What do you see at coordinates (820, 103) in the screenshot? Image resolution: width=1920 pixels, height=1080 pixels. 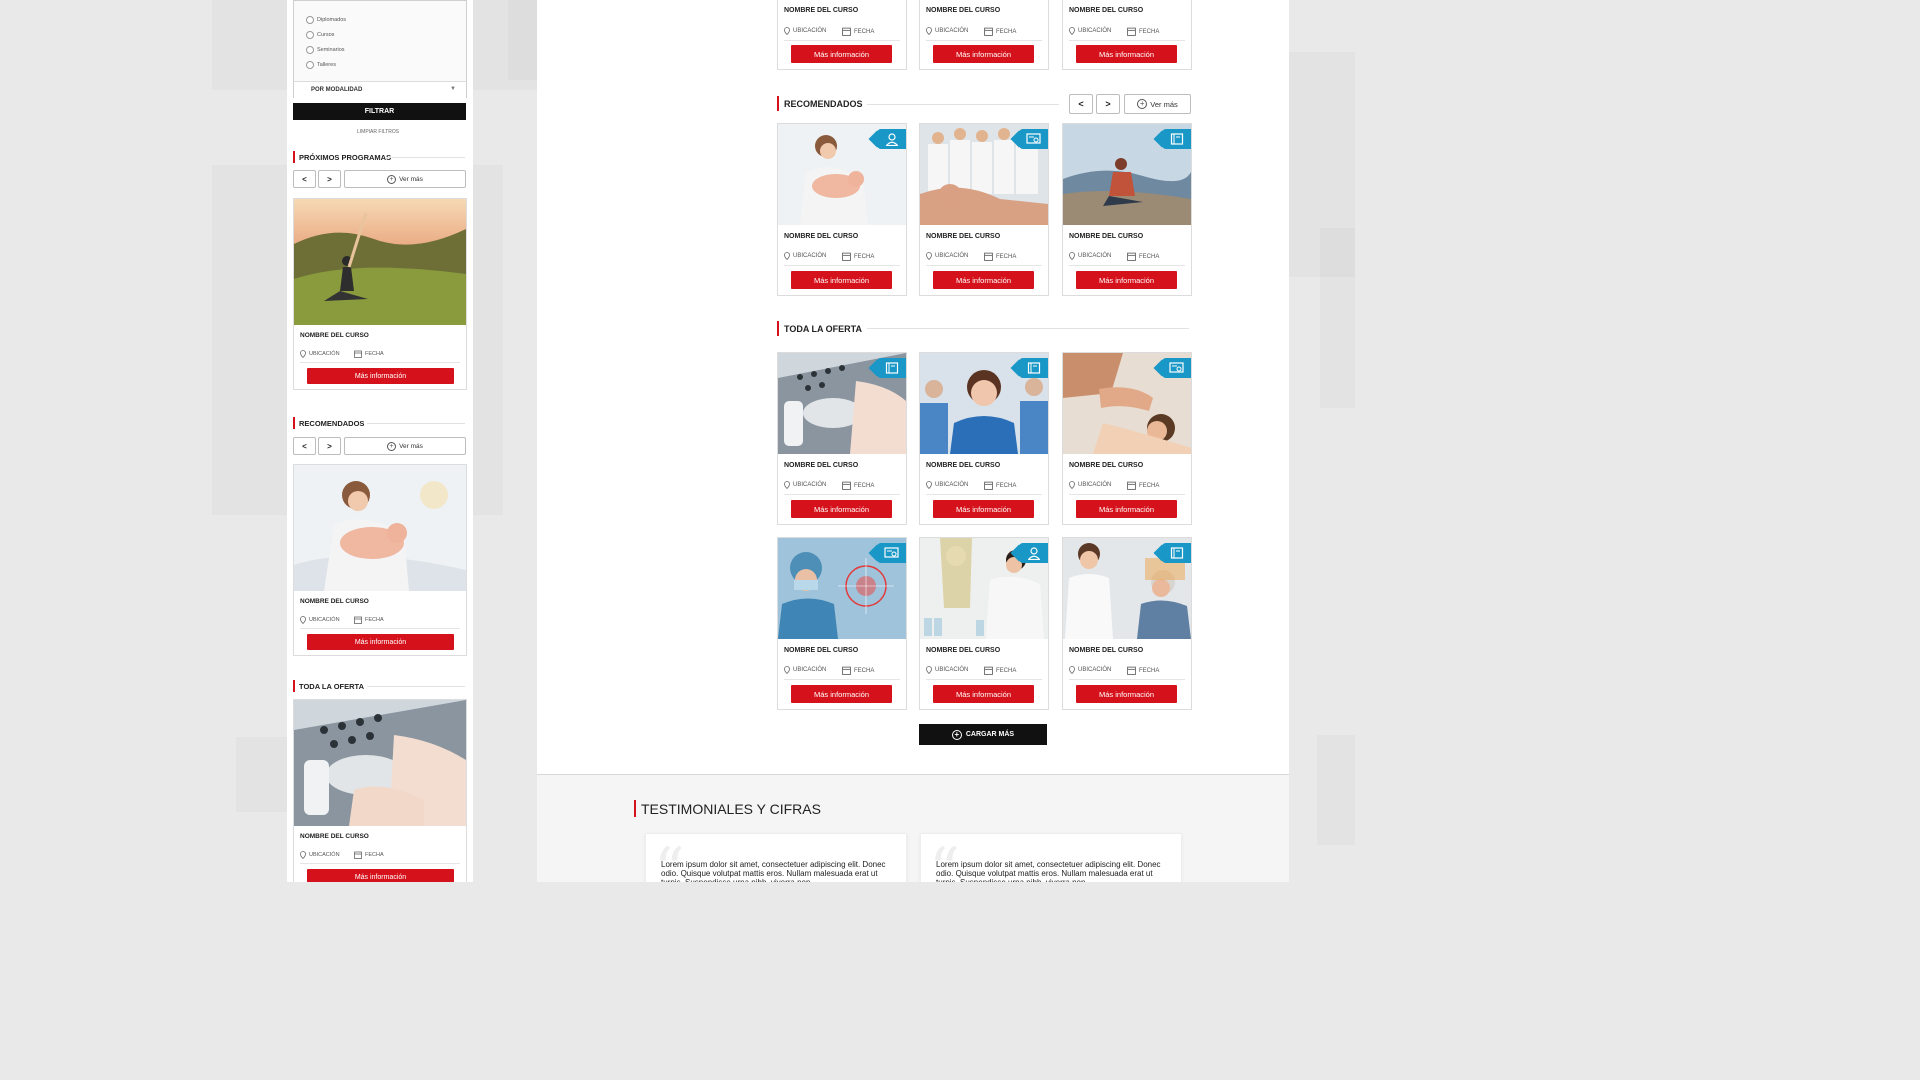 I see `section-title: RECOMENDADOS` at bounding box center [820, 103].